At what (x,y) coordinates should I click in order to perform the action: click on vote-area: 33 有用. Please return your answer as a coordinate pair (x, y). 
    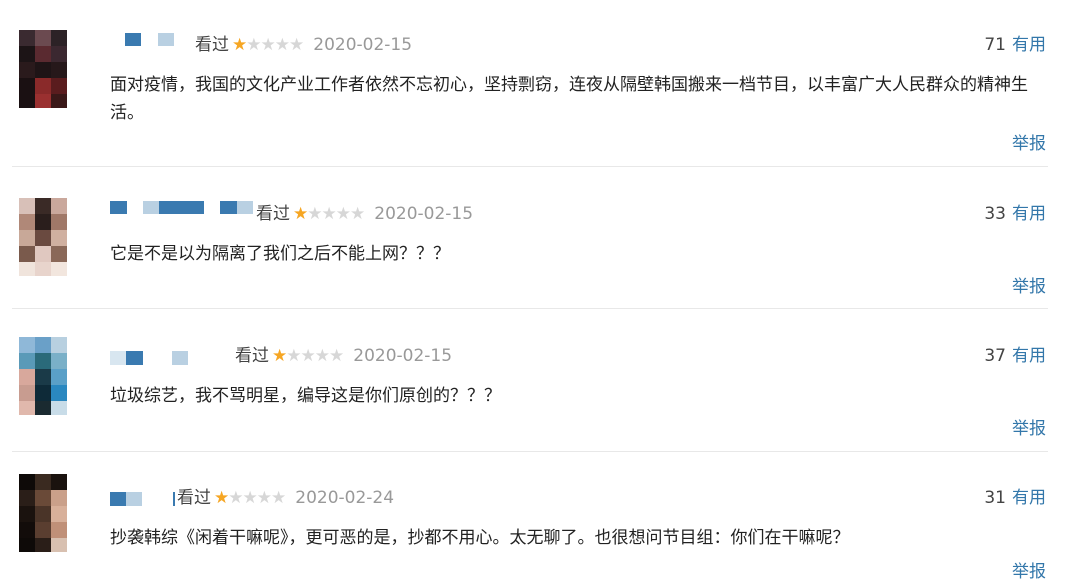
    Looking at the image, I should click on (1015, 214).